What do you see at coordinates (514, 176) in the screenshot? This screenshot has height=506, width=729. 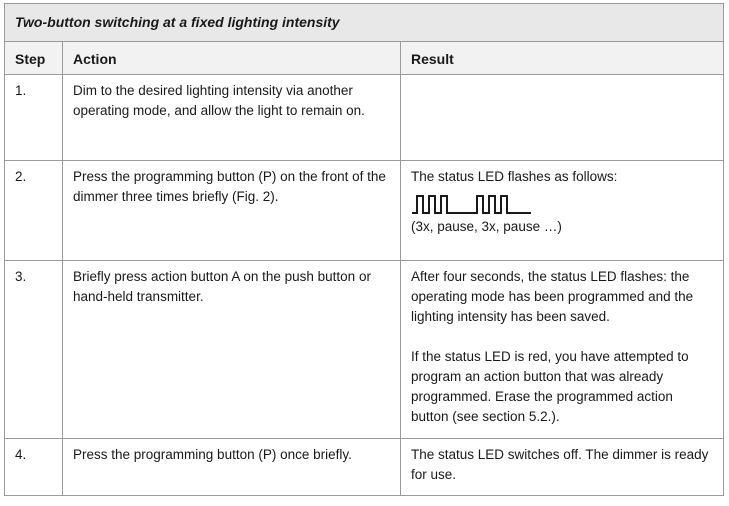 I see `result-text: The status LED flashes as follows:` at bounding box center [514, 176].